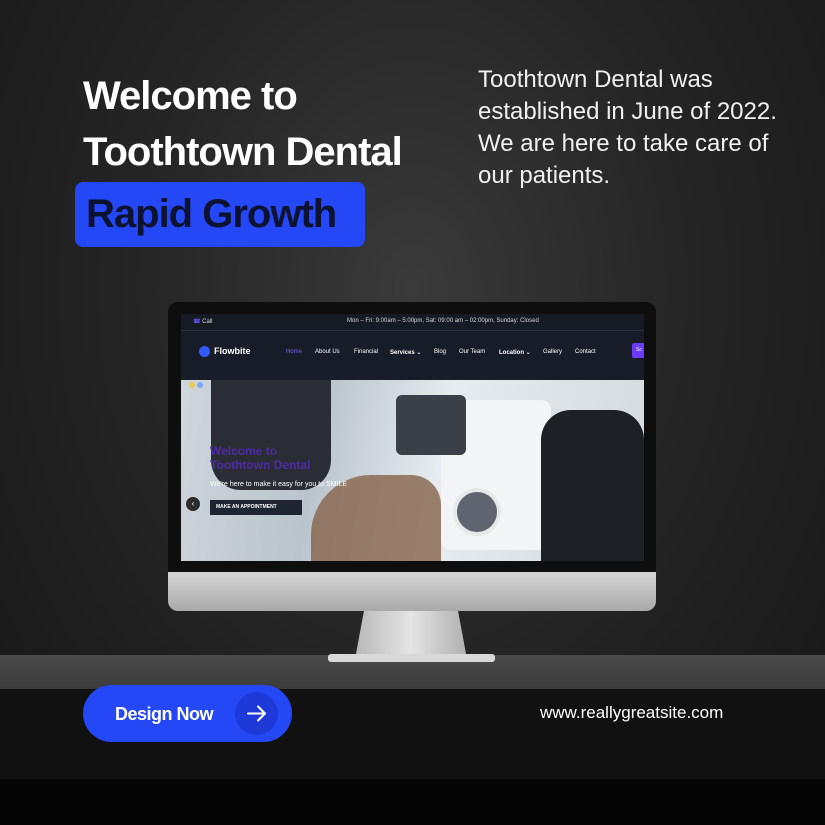  What do you see at coordinates (411, 658) in the screenshot?
I see `monitor-base` at bounding box center [411, 658].